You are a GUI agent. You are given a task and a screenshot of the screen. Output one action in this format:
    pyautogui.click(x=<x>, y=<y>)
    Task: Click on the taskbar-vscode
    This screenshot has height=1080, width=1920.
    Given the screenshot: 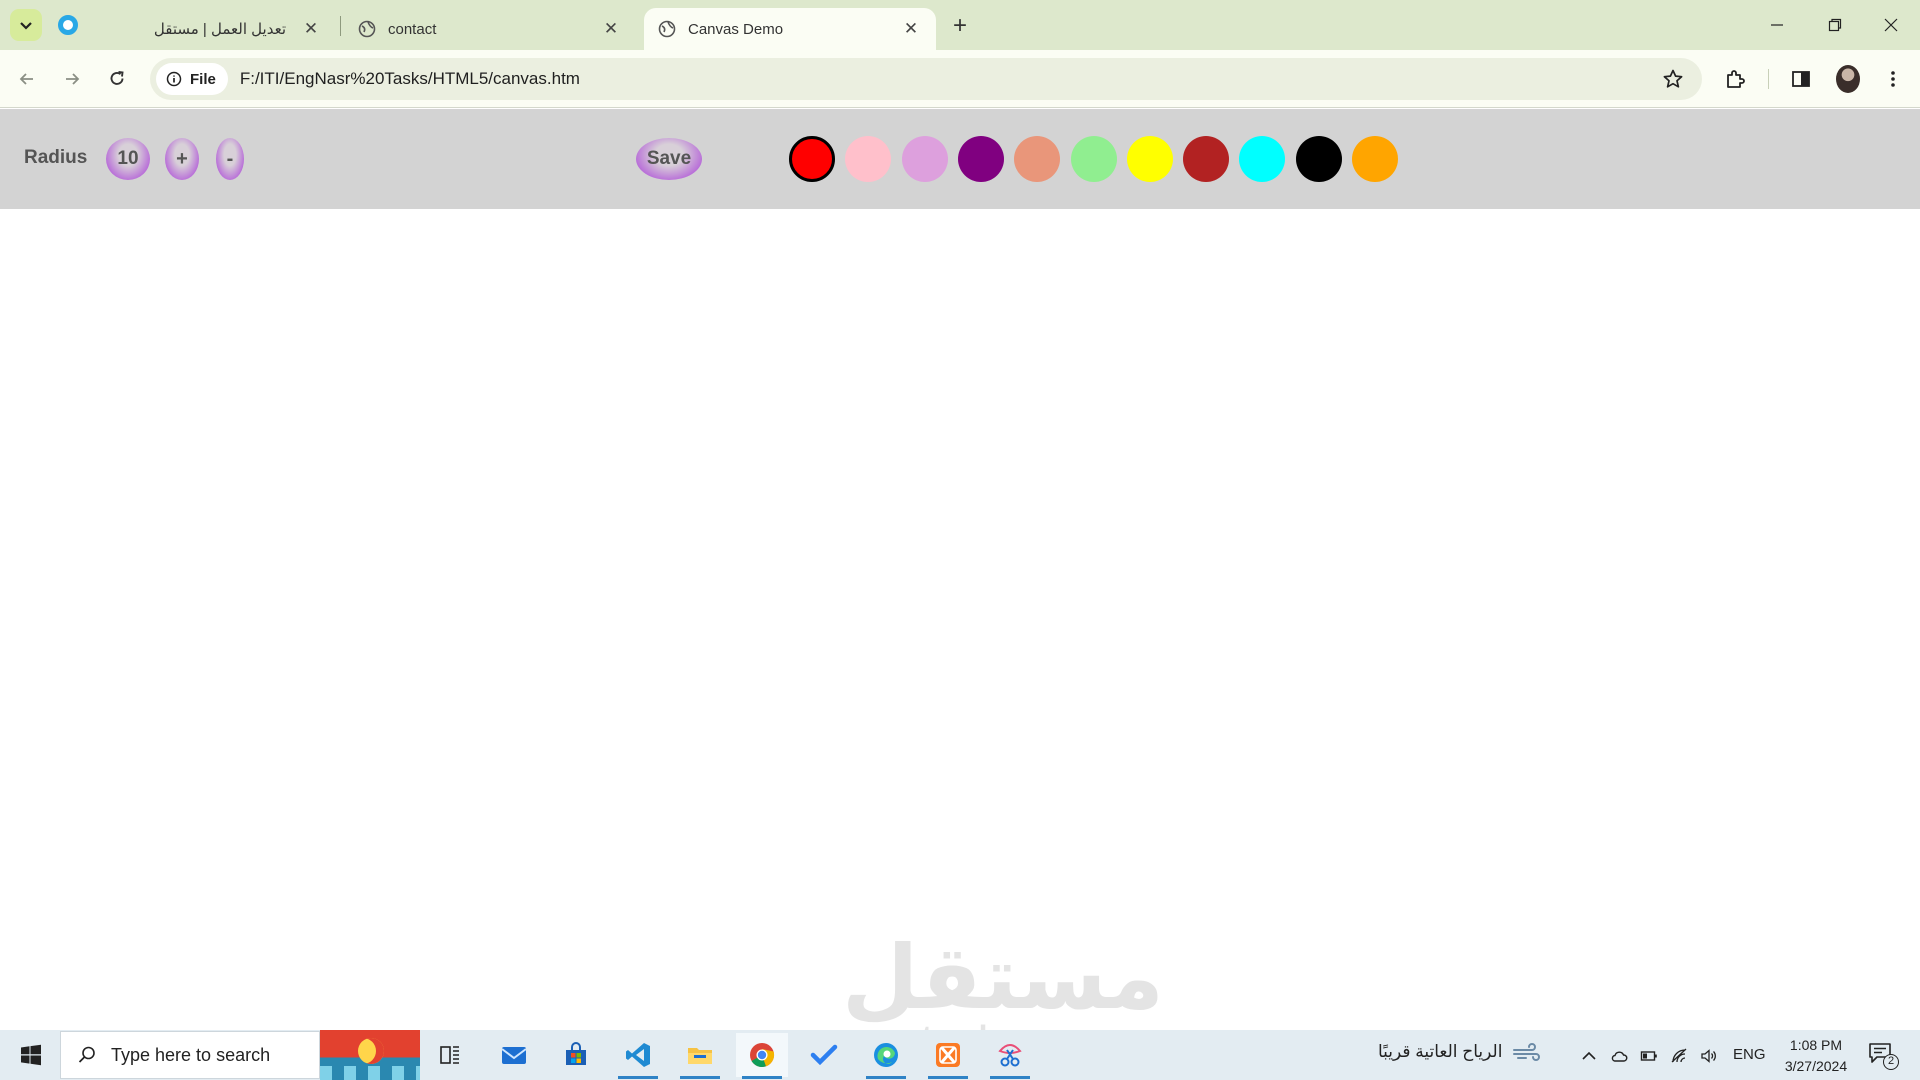 What is the action you would take?
    pyautogui.click(x=638, y=1056)
    